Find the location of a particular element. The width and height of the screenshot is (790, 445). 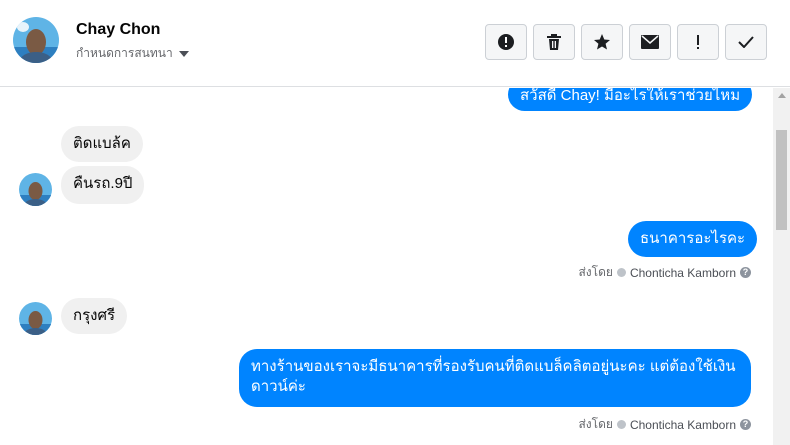

follow-up-button is located at coordinates (698, 42).